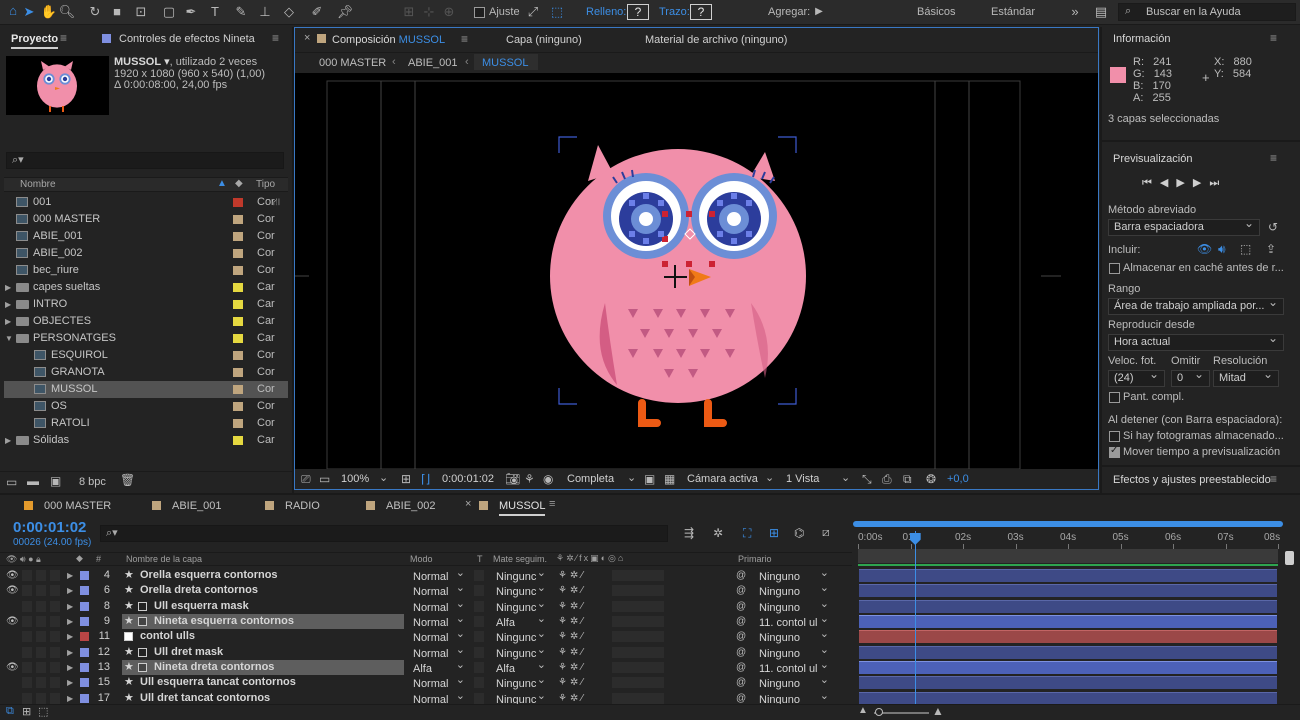  Describe the element at coordinates (146, 321) in the screenshot. I see `project-item: ▶ OBJECTES Car` at that location.